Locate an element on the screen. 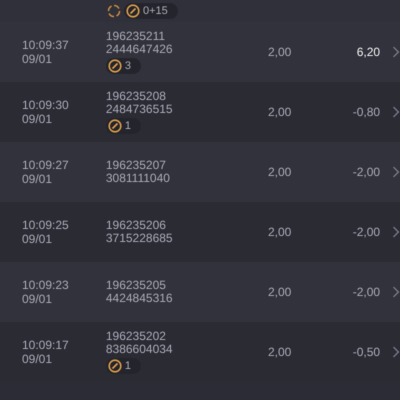 Image resolution: width=400 pixels, height=400 pixels. result-amount: -0,50 is located at coordinates (366, 352).